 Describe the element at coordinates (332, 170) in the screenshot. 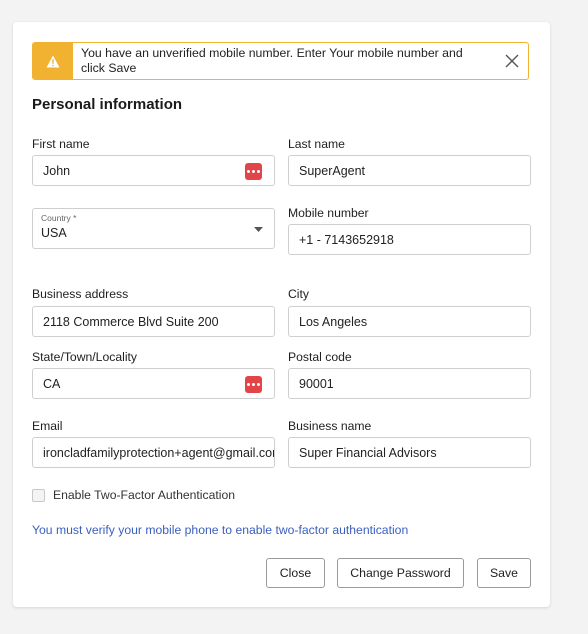

I see `last-name-value: SuperAgent` at that location.